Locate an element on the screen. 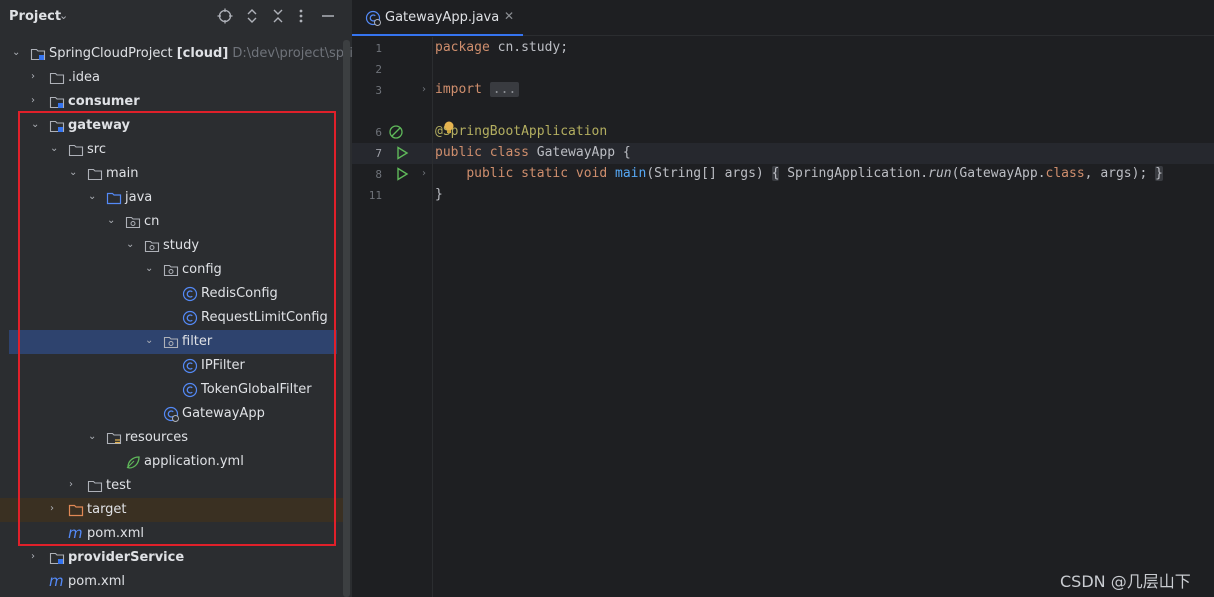  code-text: GatewayApp { is located at coordinates (579, 152).